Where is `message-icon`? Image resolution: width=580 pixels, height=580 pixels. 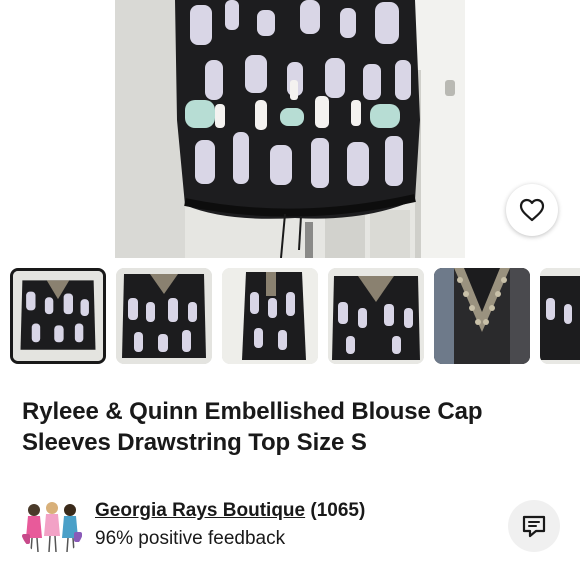
message-icon is located at coordinates (534, 526).